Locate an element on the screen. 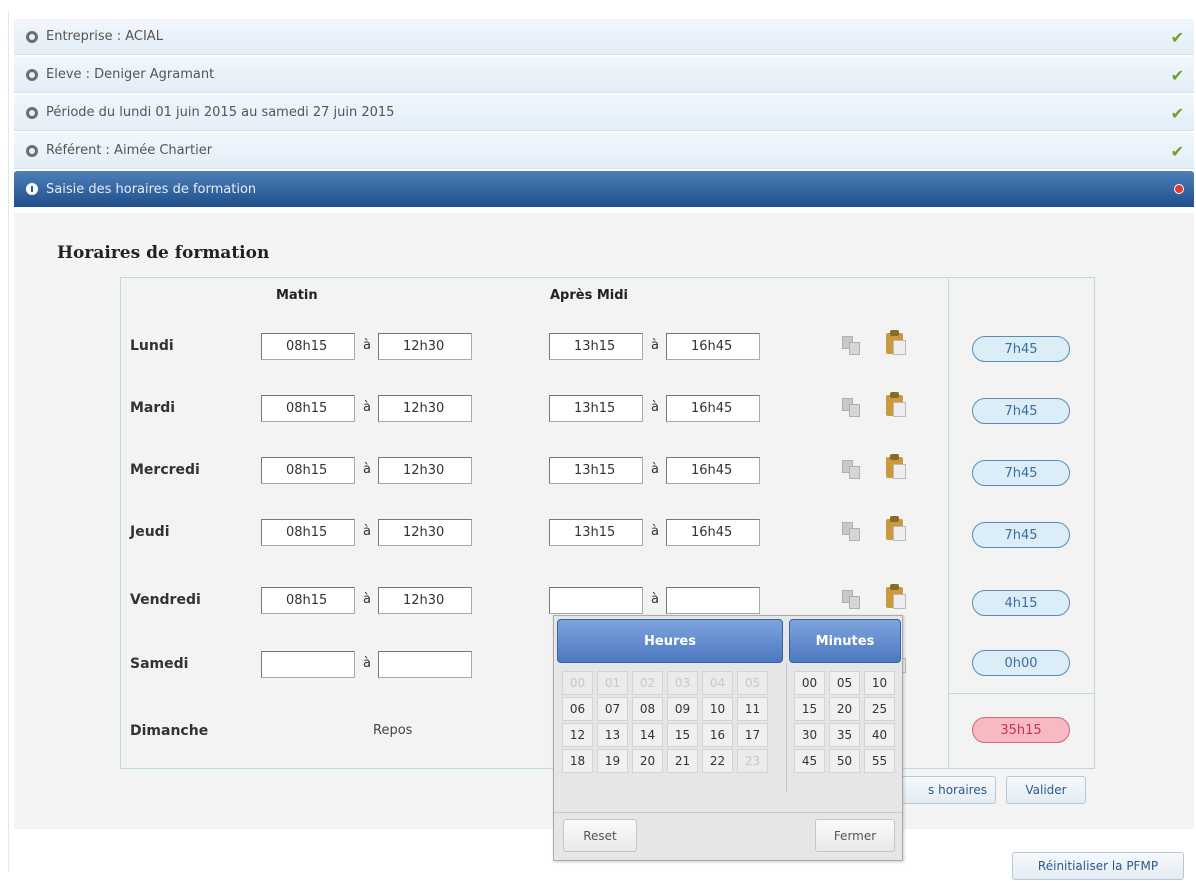  minute-cell: 00 is located at coordinates (809, 683).